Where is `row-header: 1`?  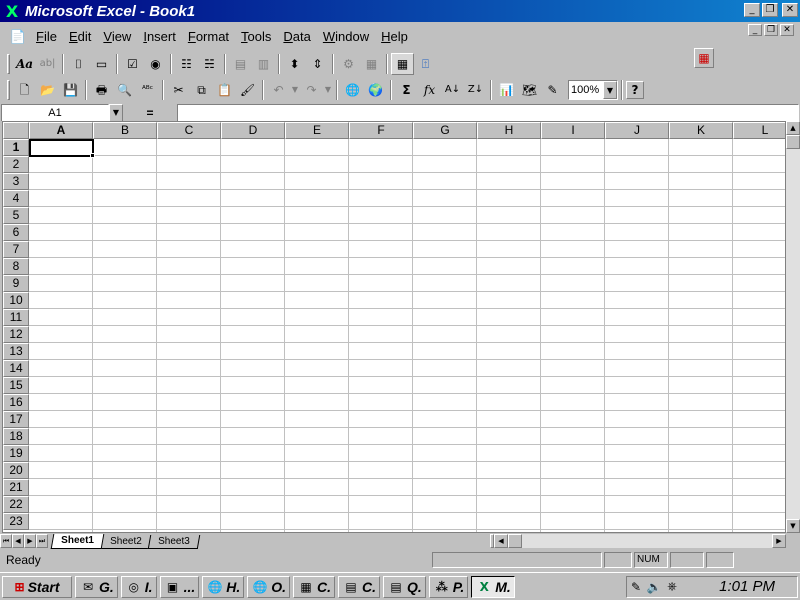 row-header: 1 is located at coordinates (16, 147).